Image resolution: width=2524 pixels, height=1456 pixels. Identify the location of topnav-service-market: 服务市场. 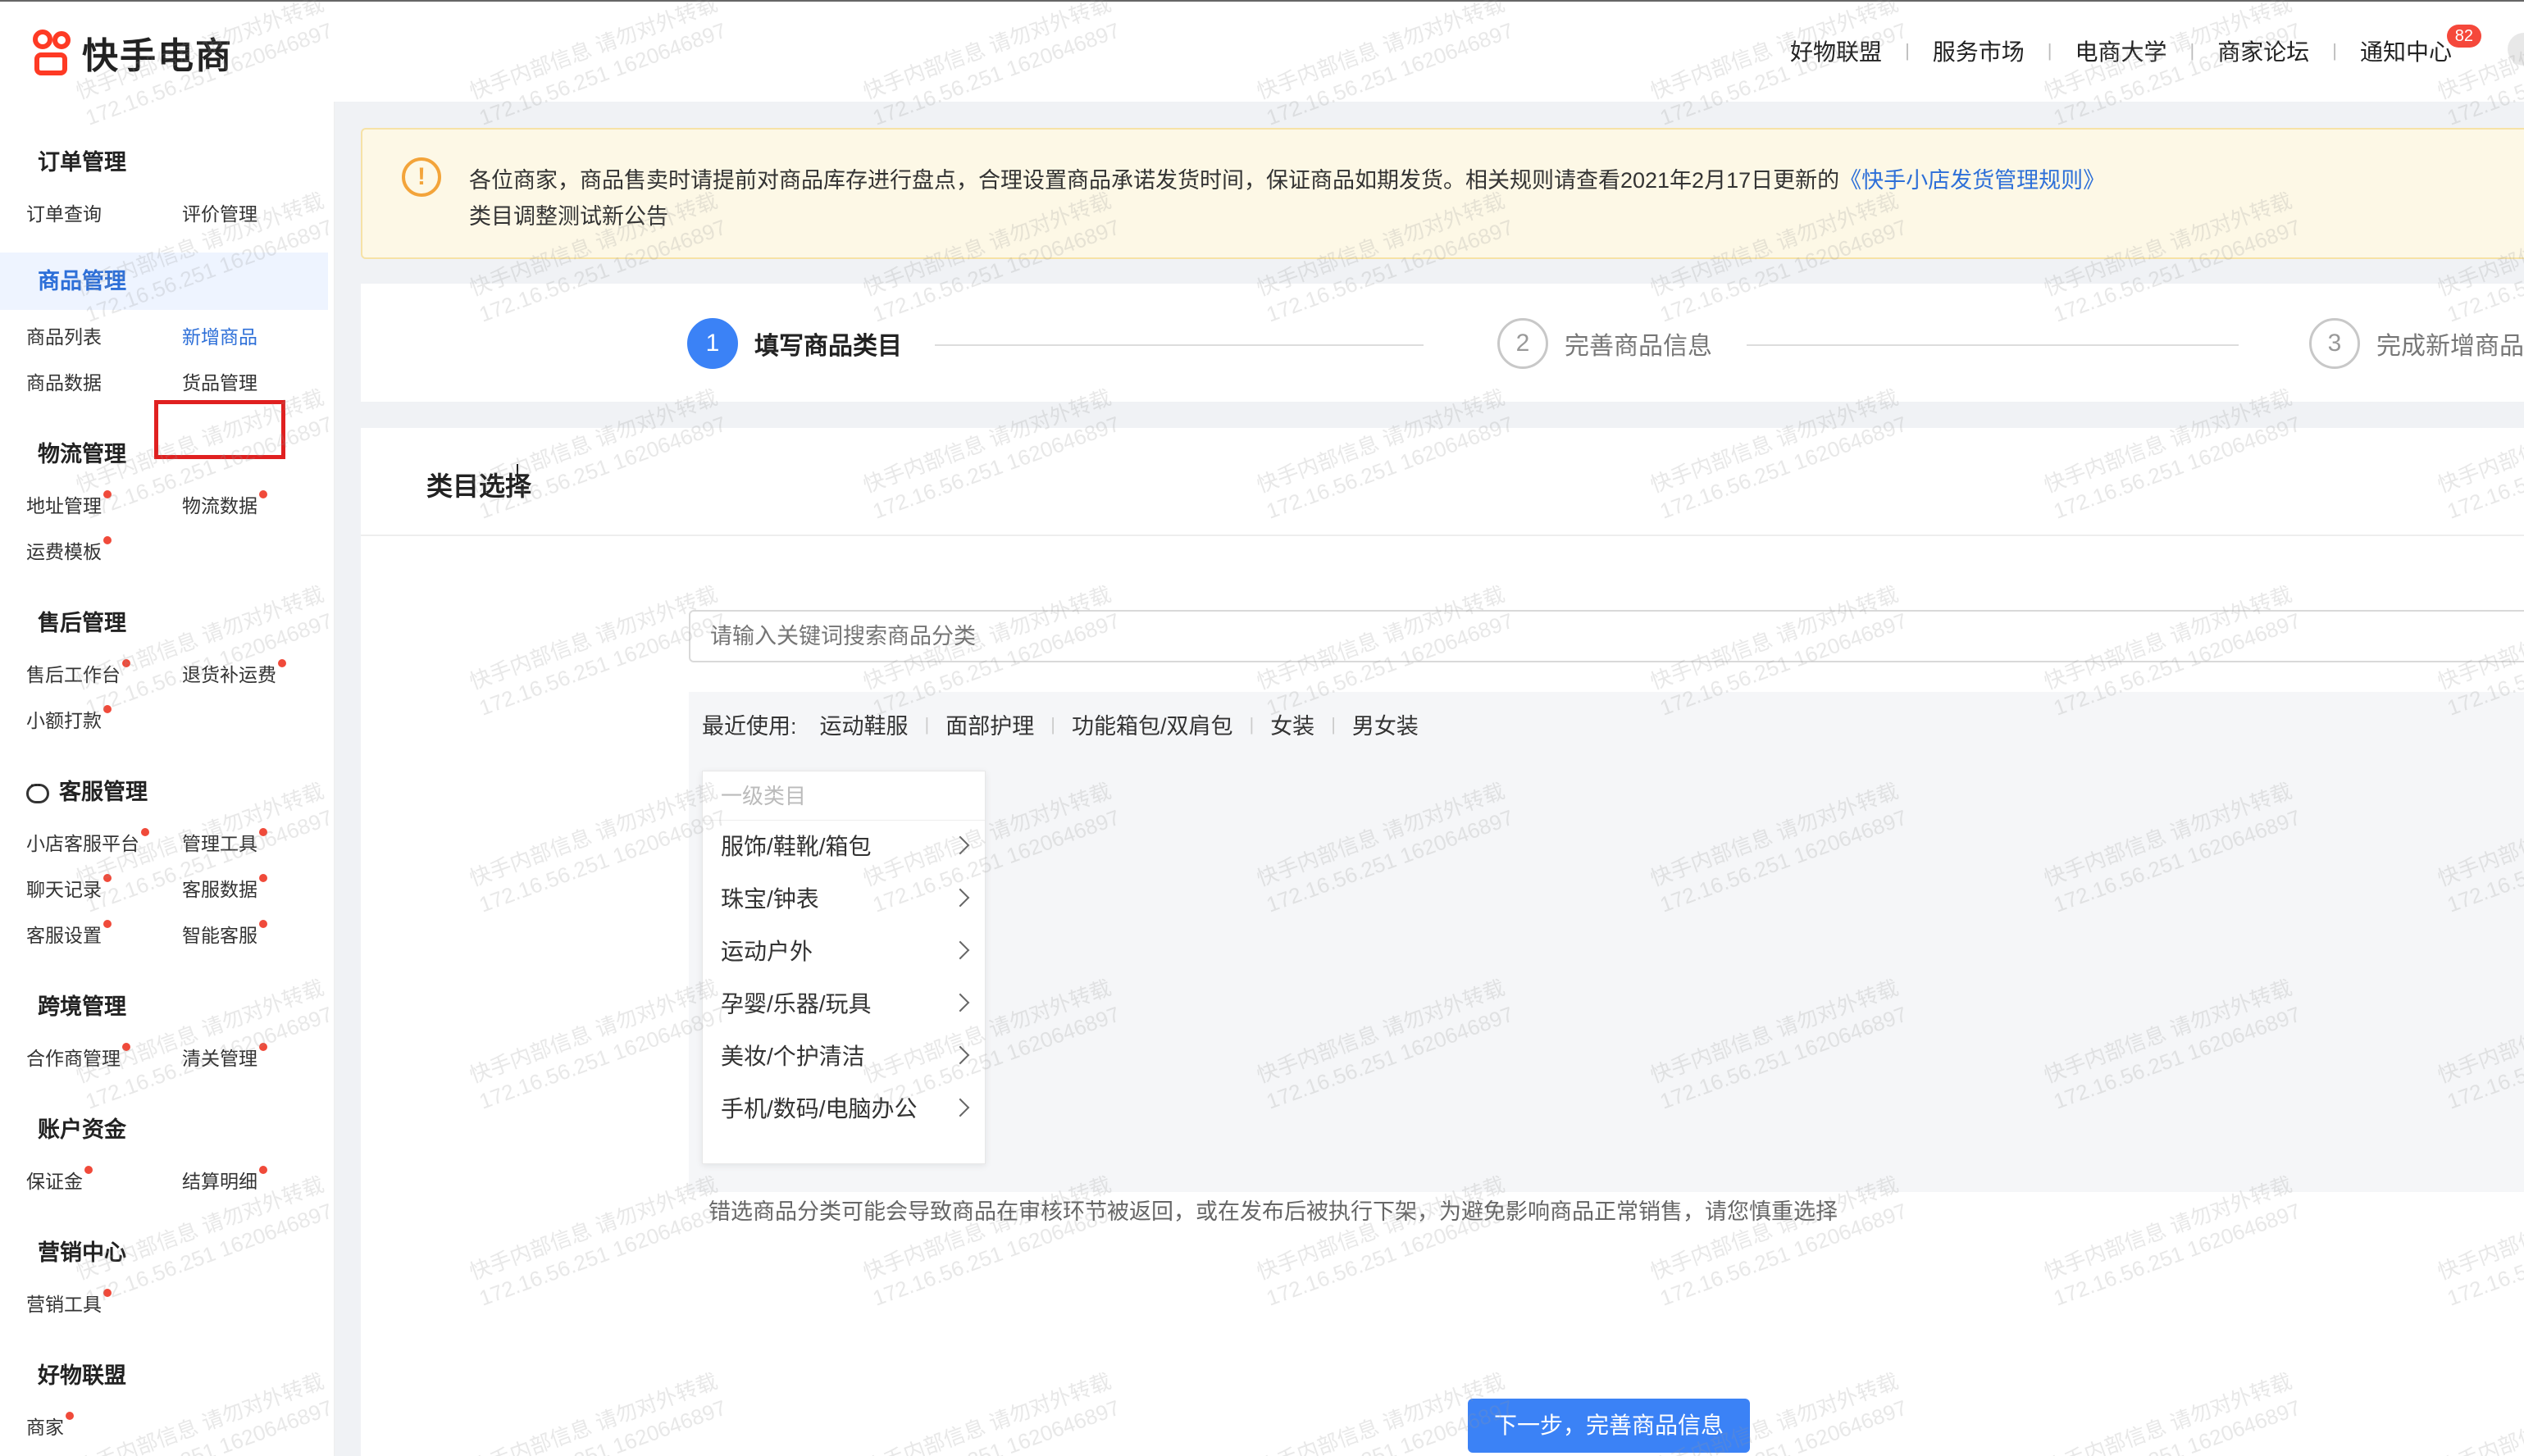
(1979, 50).